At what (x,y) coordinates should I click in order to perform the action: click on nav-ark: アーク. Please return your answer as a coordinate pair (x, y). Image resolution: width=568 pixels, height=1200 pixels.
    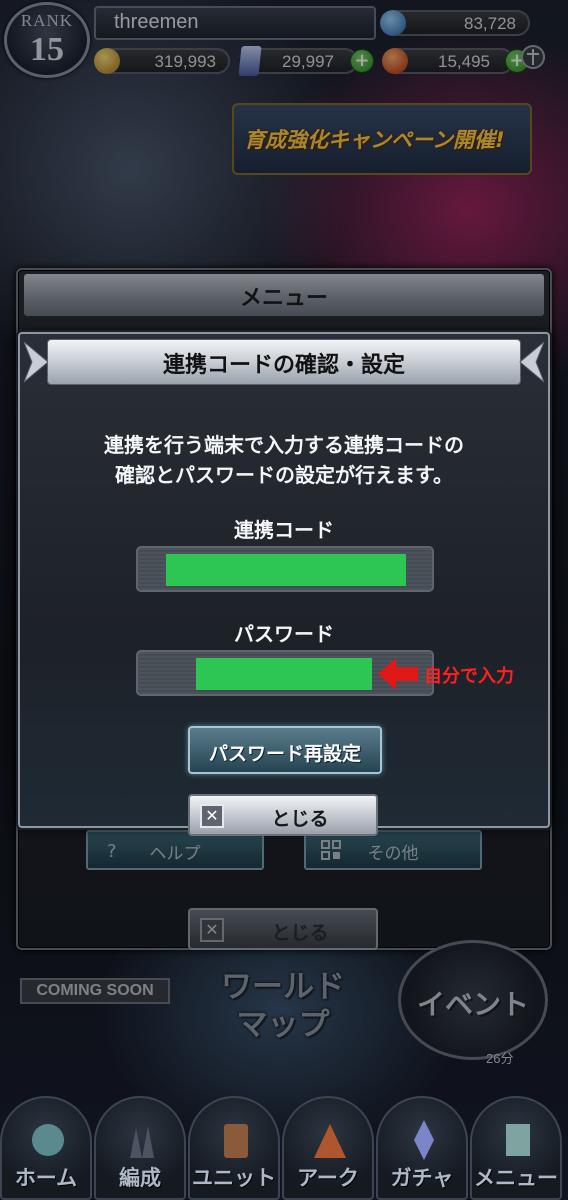
    Looking at the image, I should click on (328, 1148).